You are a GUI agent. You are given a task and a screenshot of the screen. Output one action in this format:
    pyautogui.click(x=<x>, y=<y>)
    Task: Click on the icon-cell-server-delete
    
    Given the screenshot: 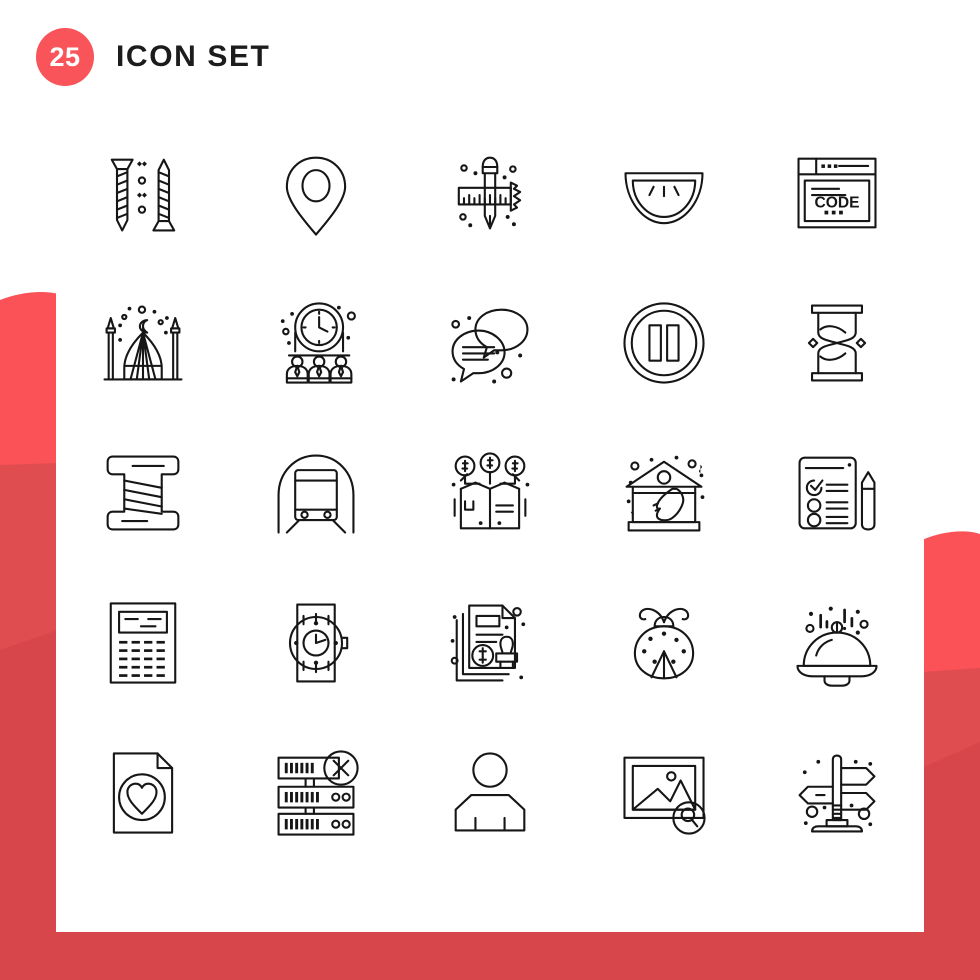 What is the action you would take?
    pyautogui.click(x=317, y=793)
    